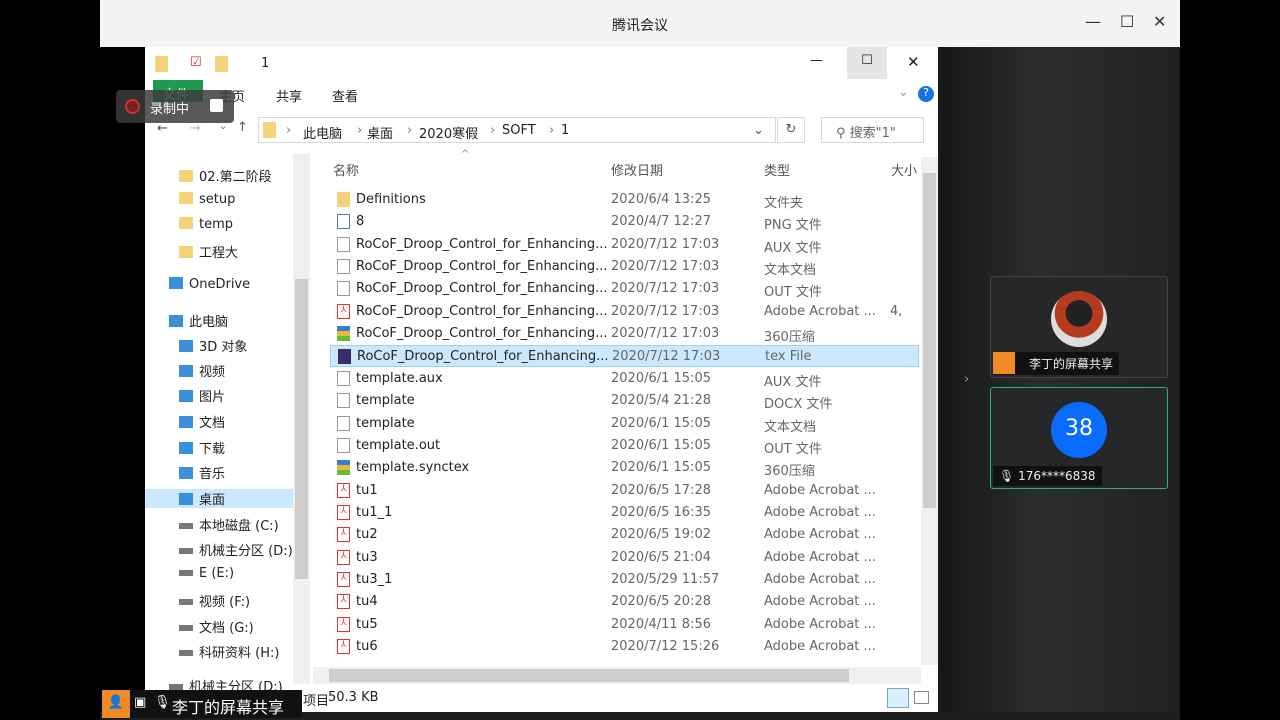 This screenshot has height=720, width=1280. I want to click on file-row: template 2020/5/4 21:28 DOCX 文件, so click(624, 401).